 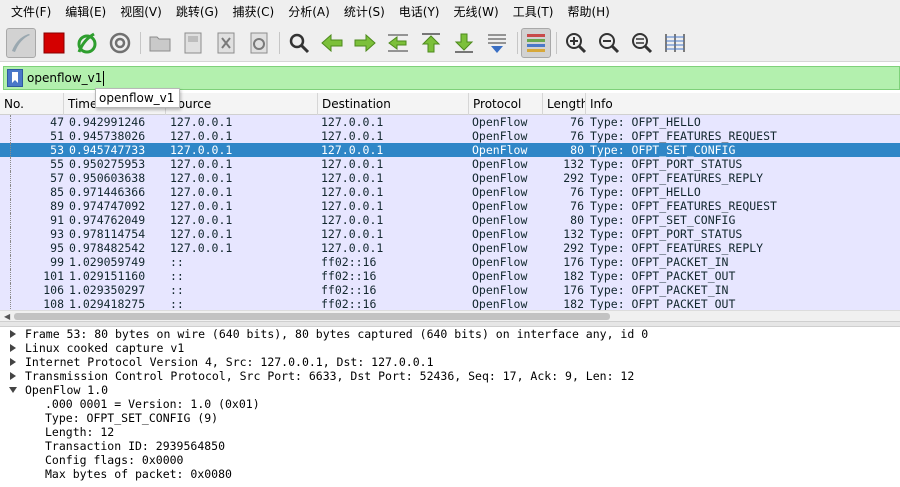 What do you see at coordinates (107, 178) in the screenshot?
I see `packet-time: 0.950603638` at bounding box center [107, 178].